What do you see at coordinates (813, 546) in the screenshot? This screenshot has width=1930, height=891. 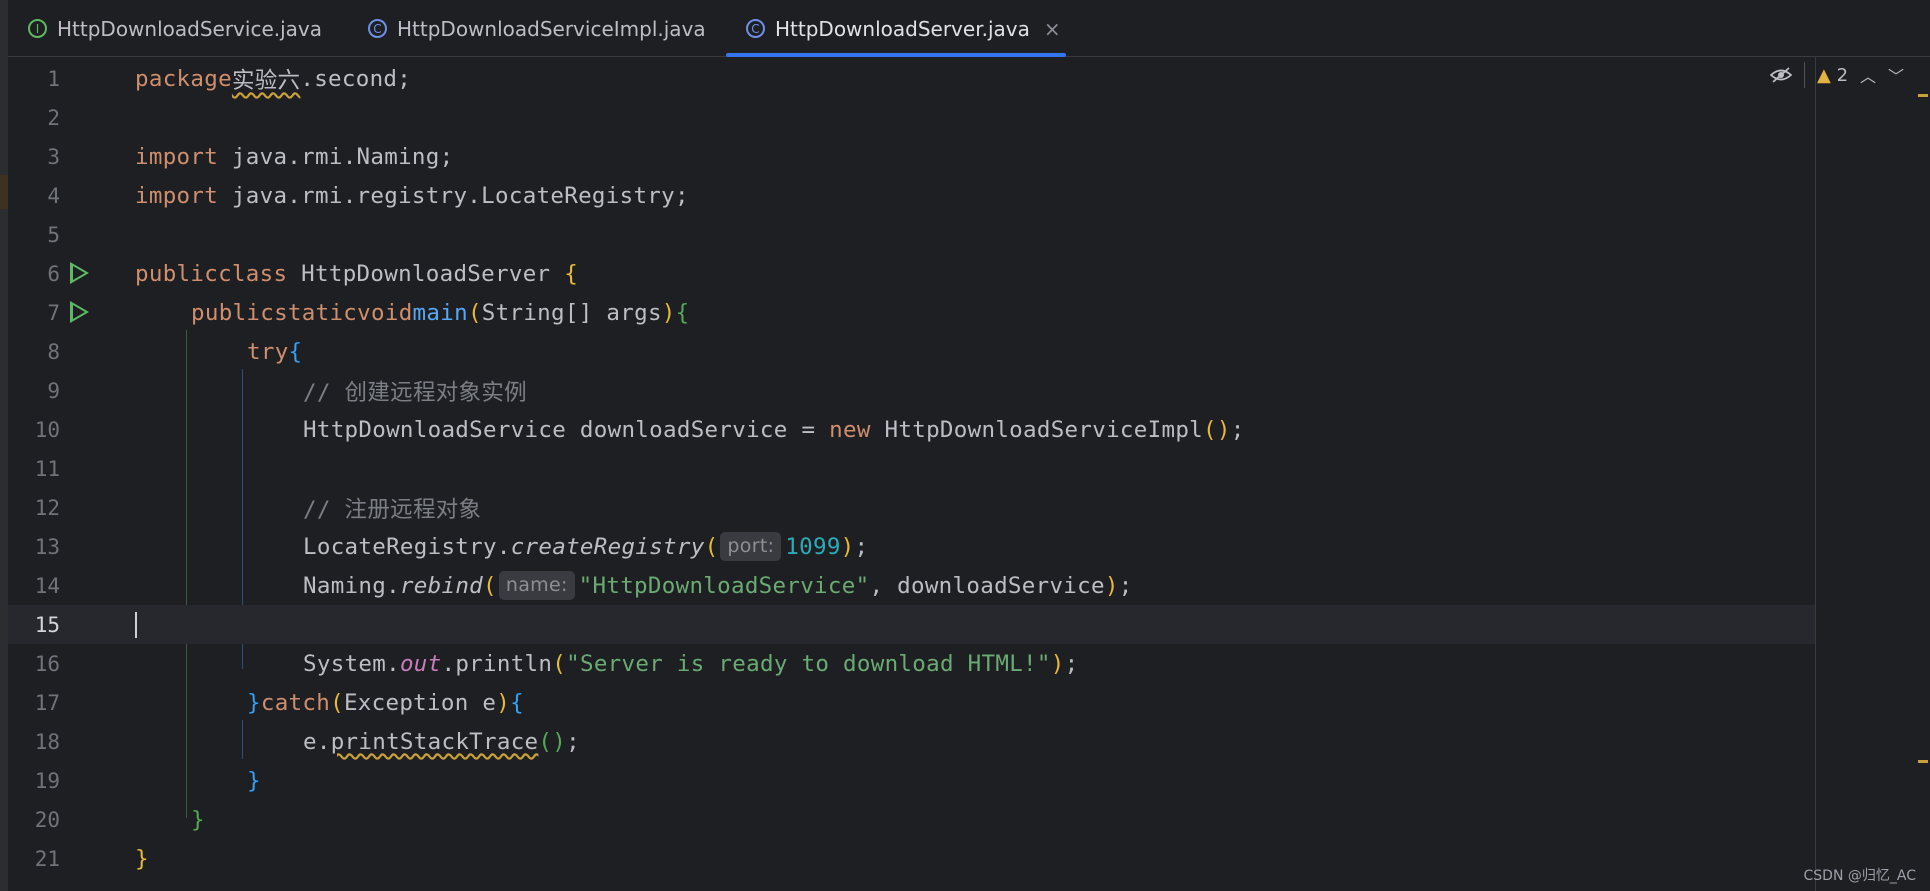 I see `number-literal: 1099` at bounding box center [813, 546].